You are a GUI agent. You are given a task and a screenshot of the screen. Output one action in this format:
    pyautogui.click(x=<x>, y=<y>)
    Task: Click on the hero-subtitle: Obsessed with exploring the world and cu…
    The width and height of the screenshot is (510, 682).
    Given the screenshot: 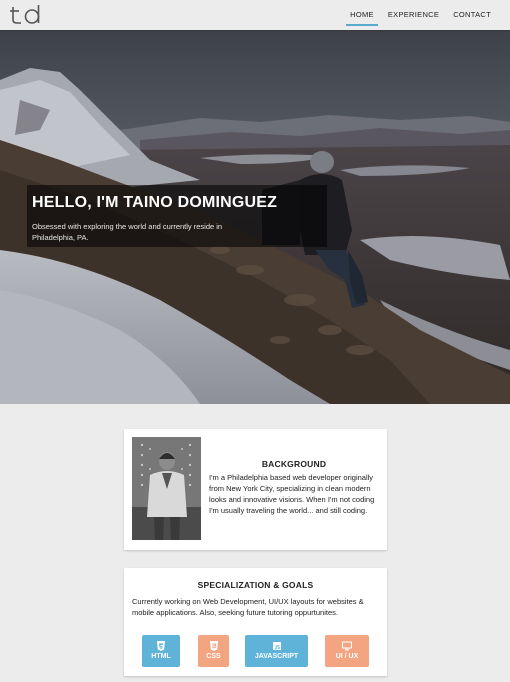 What is the action you would take?
    pyautogui.click(x=127, y=232)
    